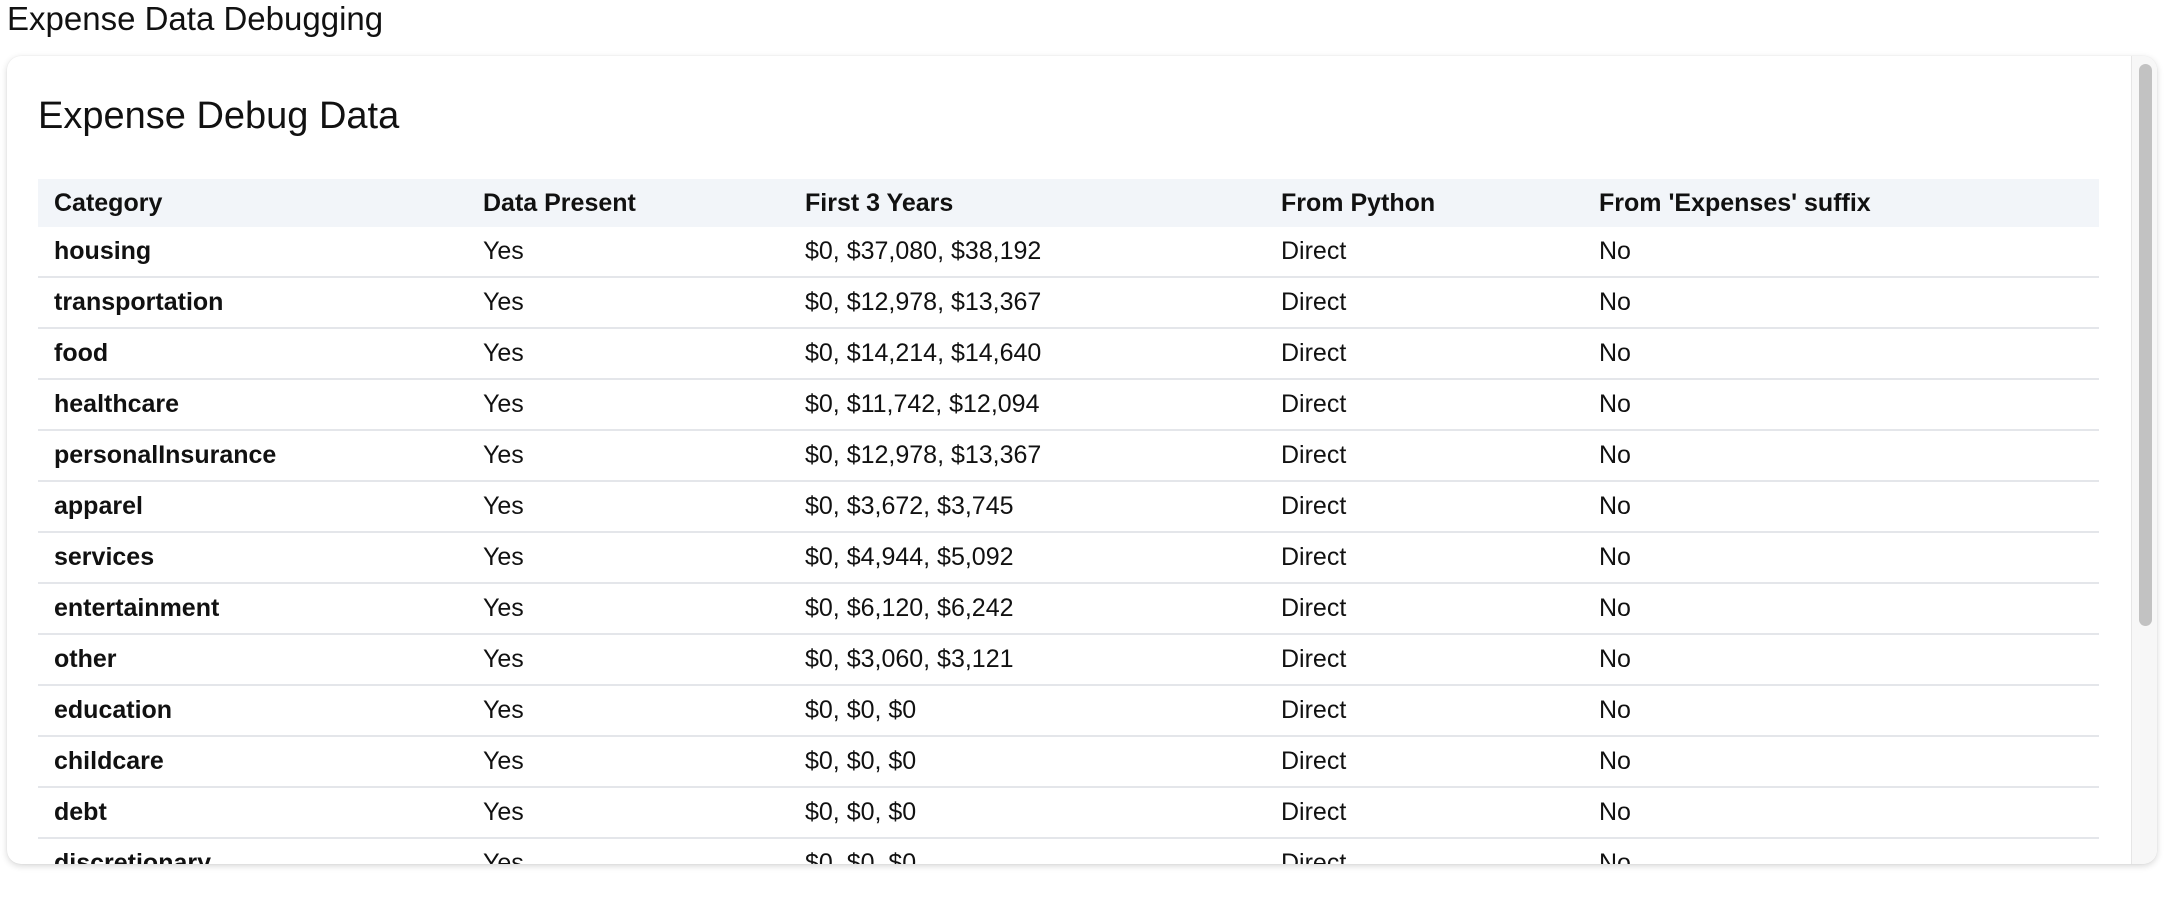 The height and width of the screenshot is (904, 2182). I want to click on table-row: debt Yes $0, $0, $0 Direct No, so click(1068, 813).